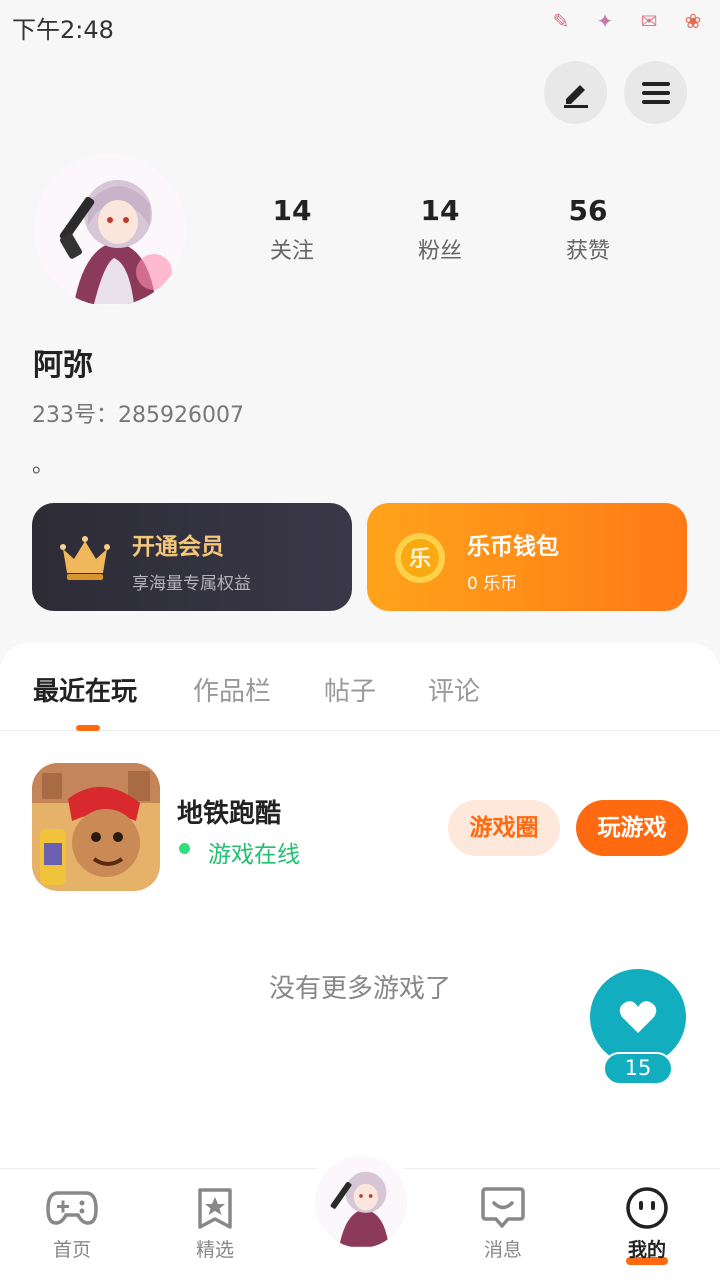  Describe the element at coordinates (647, 1208) in the screenshot. I see `smiley-face-icon` at that location.